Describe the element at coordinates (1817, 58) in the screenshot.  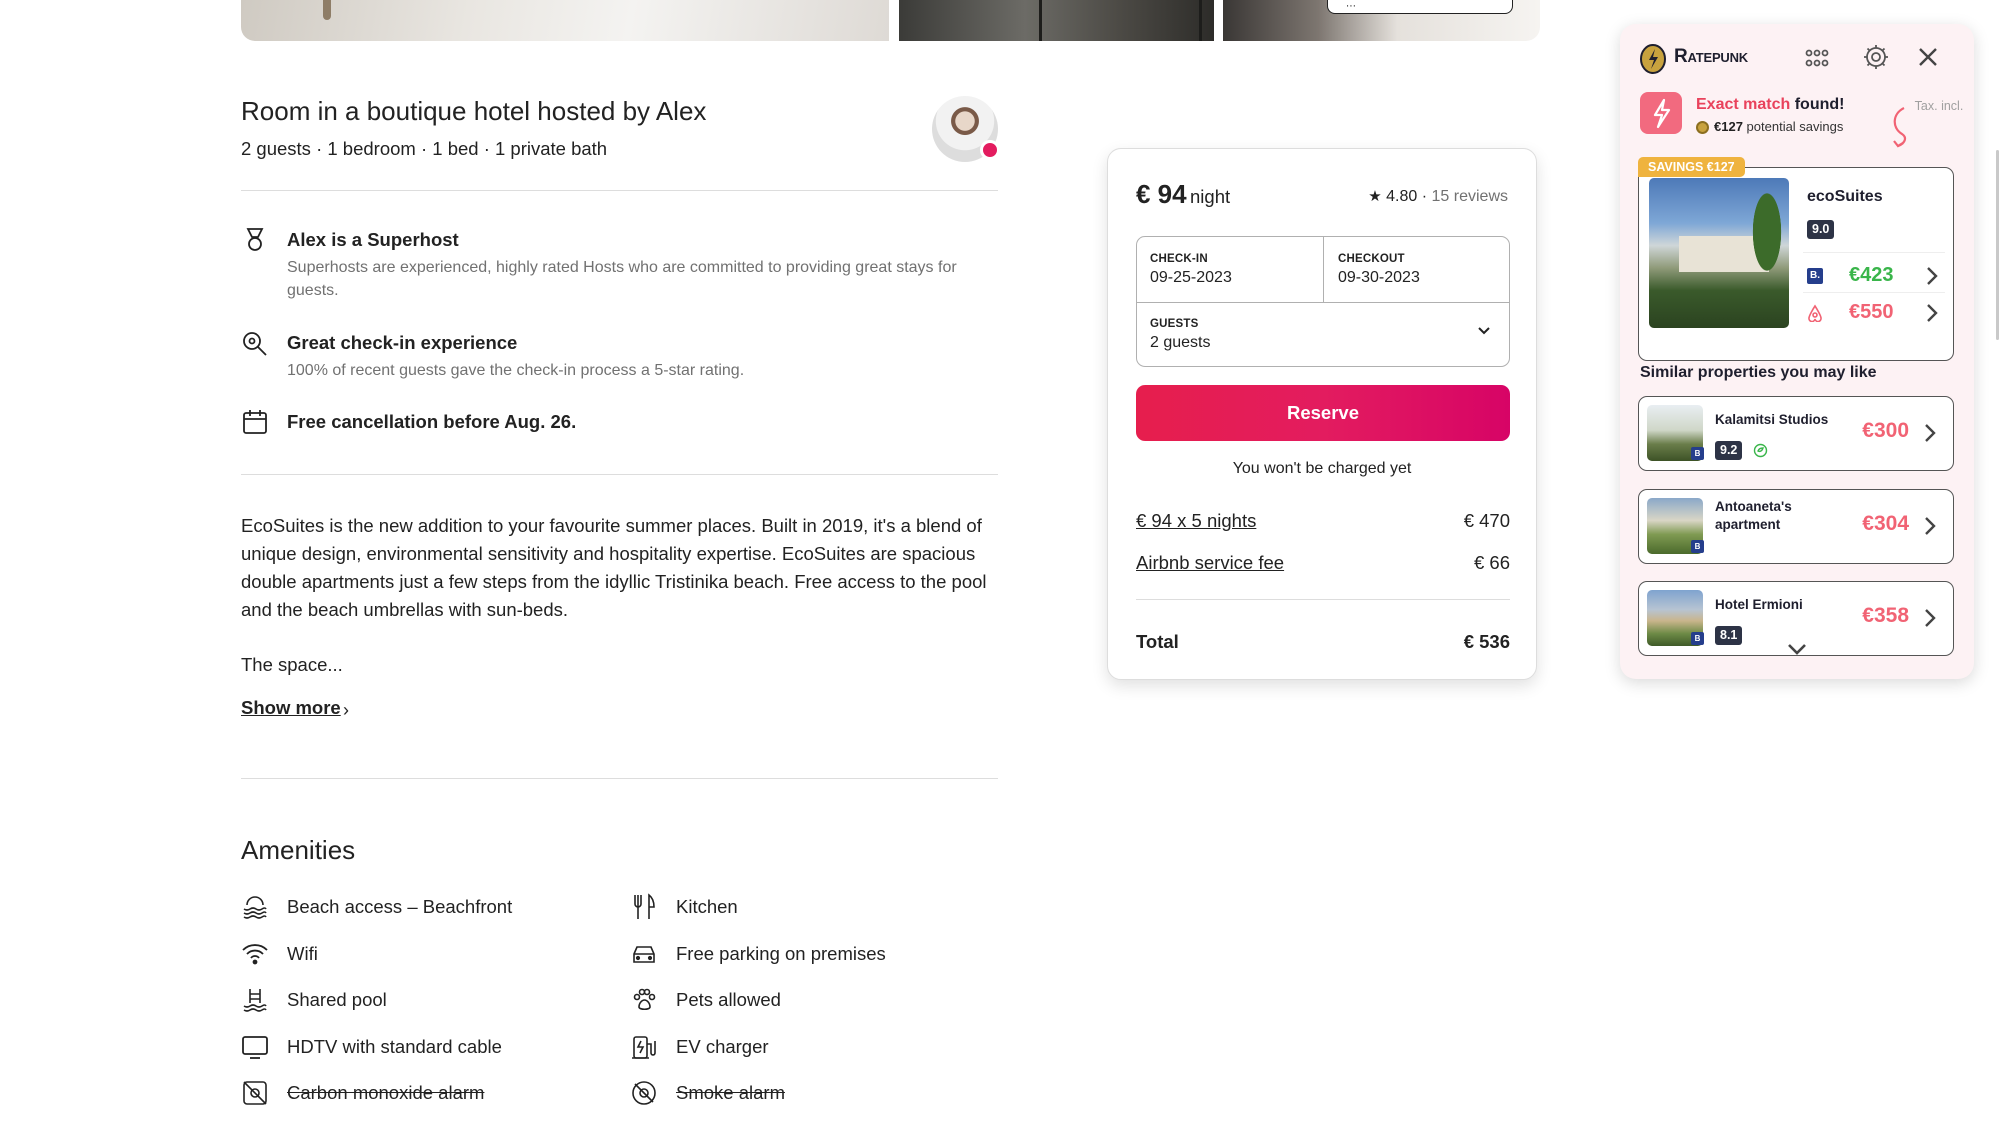
I see `apps-grid-icon` at that location.